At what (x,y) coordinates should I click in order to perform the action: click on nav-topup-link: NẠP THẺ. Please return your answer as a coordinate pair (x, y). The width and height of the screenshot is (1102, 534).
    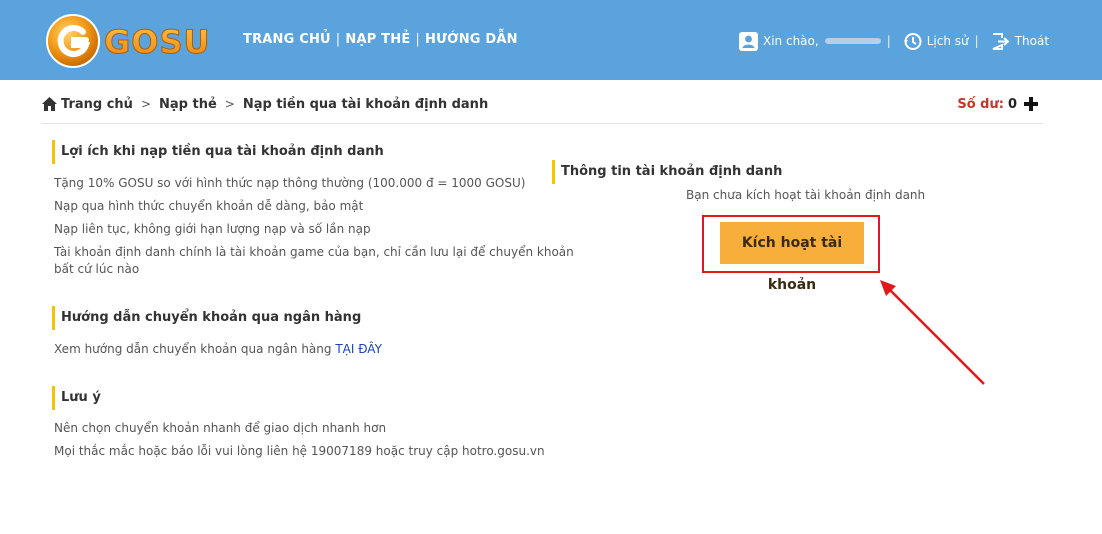
    Looking at the image, I should click on (377, 39).